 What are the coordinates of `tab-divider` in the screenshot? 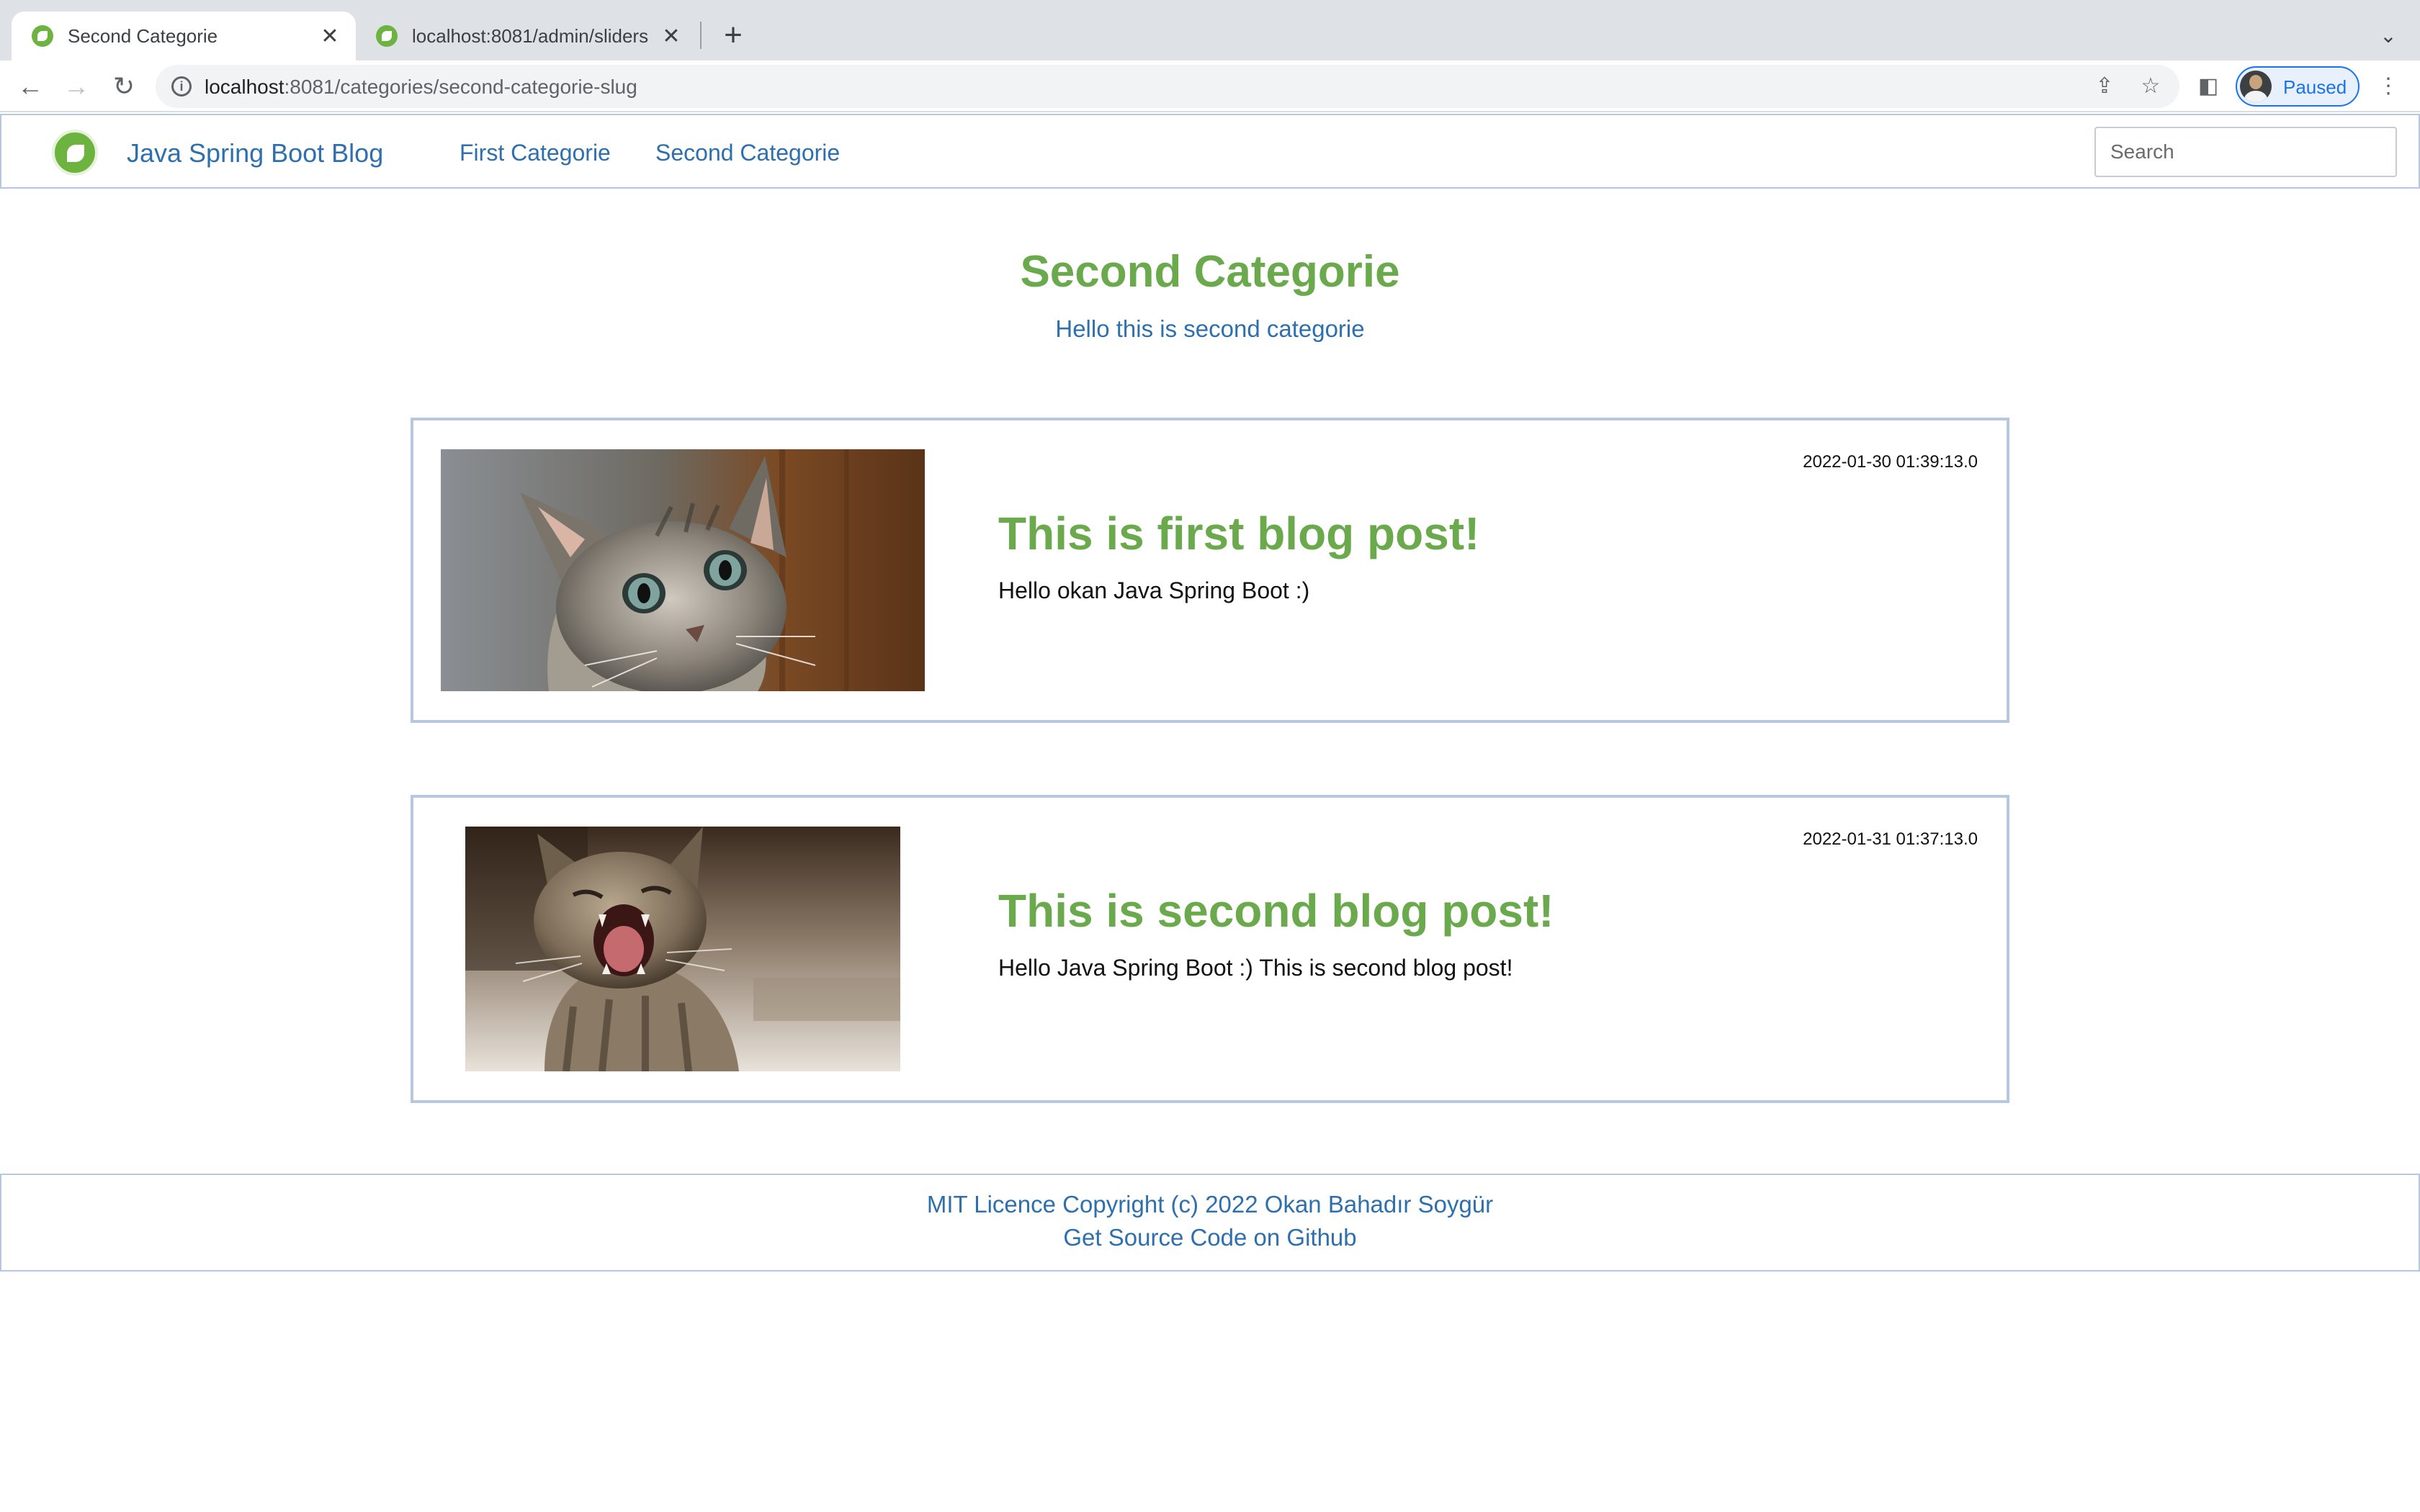 It's located at (701, 35).